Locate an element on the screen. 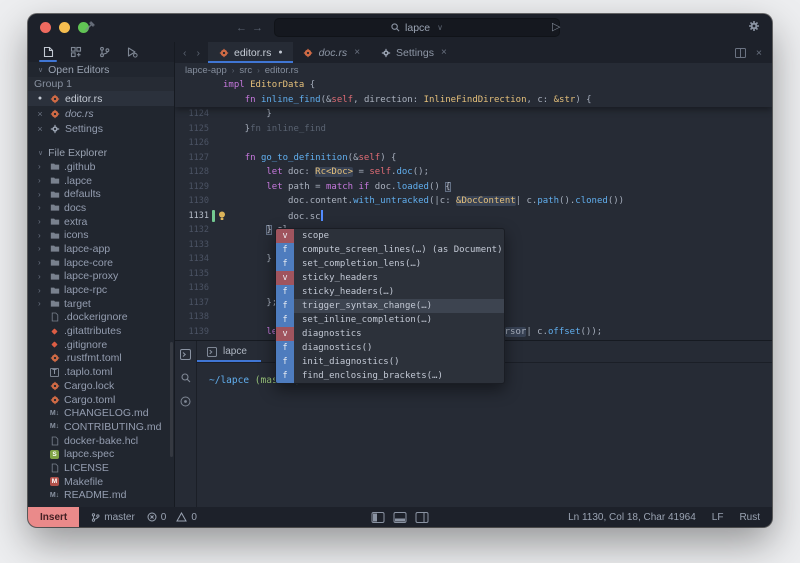 The width and height of the screenshot is (800, 563). explorer-folder: › extra is located at coordinates (101, 222).